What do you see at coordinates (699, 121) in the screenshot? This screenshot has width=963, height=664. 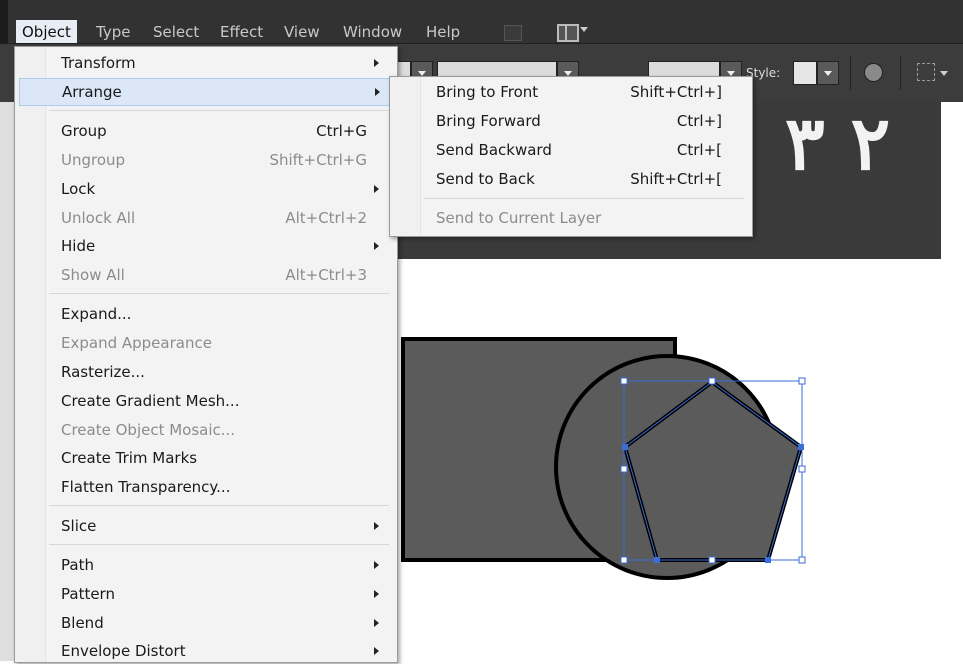 I see `menu-item-shortcut: Ctrl+]` at bounding box center [699, 121].